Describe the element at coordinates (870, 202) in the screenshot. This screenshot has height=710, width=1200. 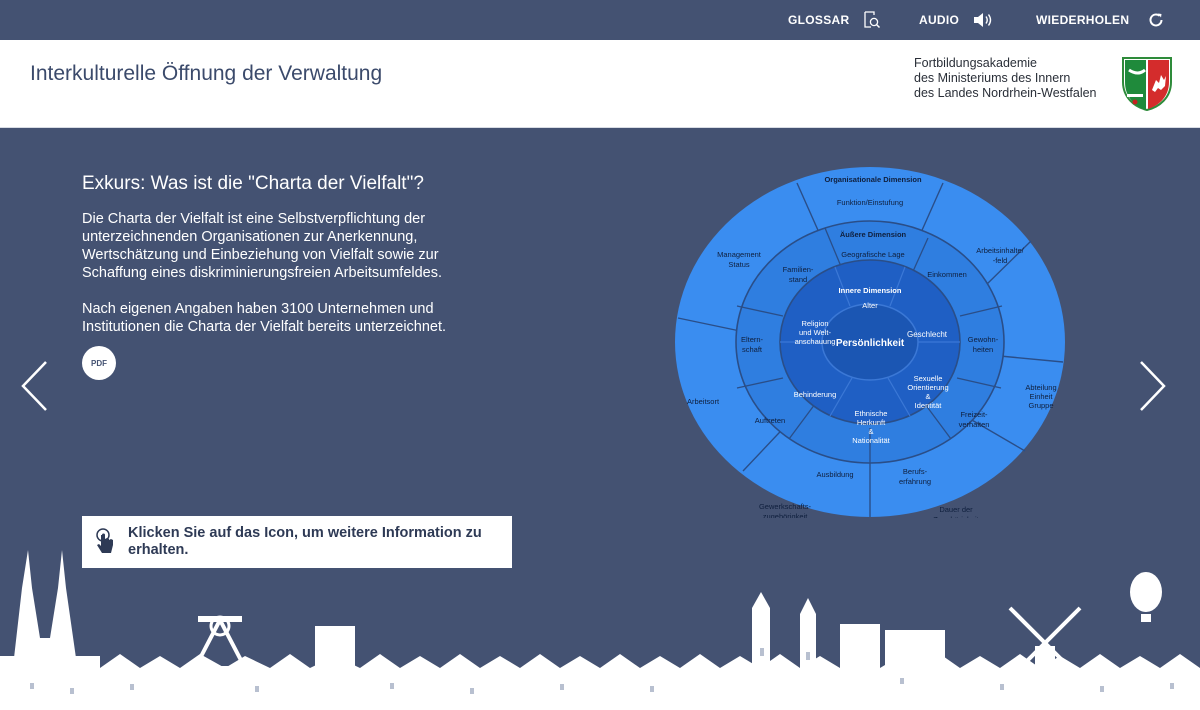
I see `outer-funktion: Funktion/Einstufung` at that location.